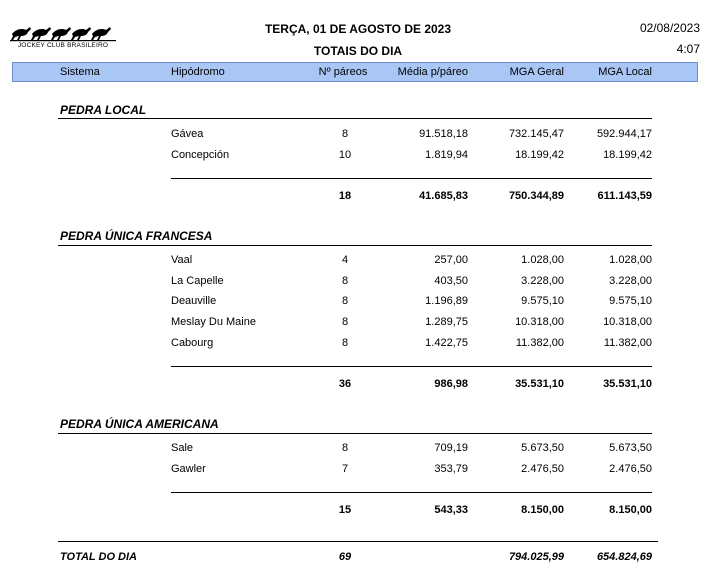 The image size is (716, 578). What do you see at coordinates (358, 541) in the screenshot?
I see `grand-total-rule` at bounding box center [358, 541].